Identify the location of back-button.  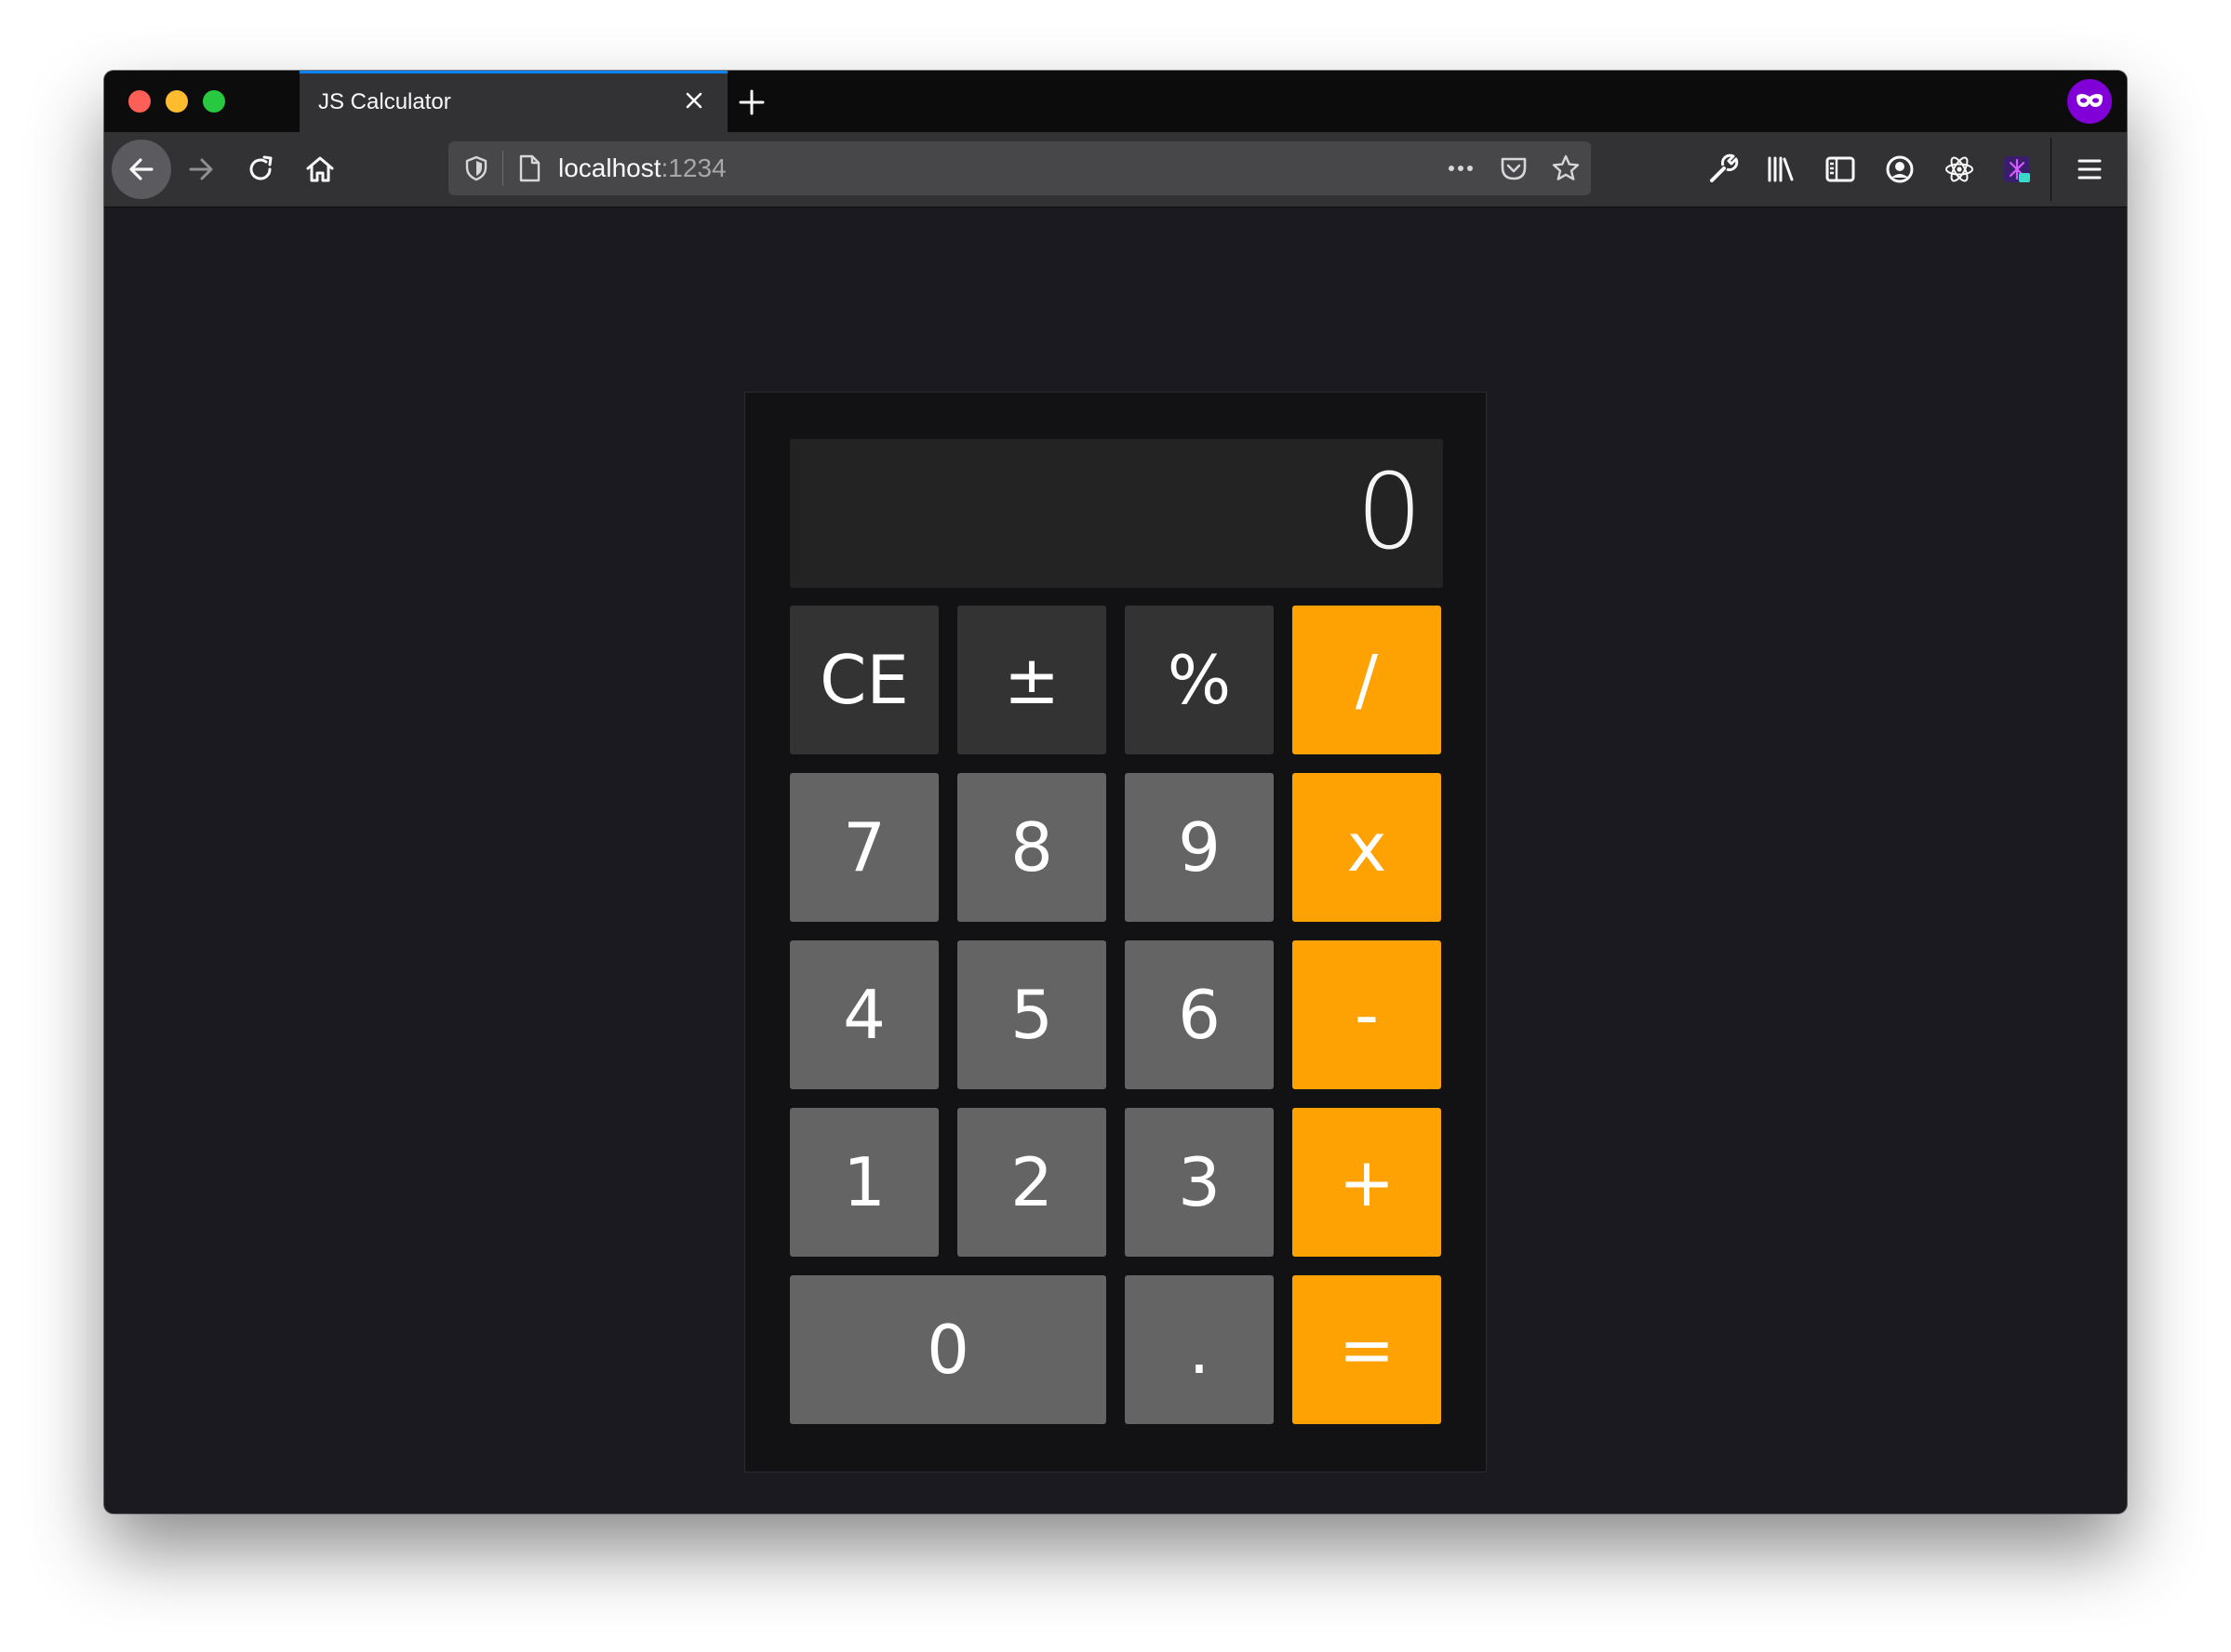
(141, 169).